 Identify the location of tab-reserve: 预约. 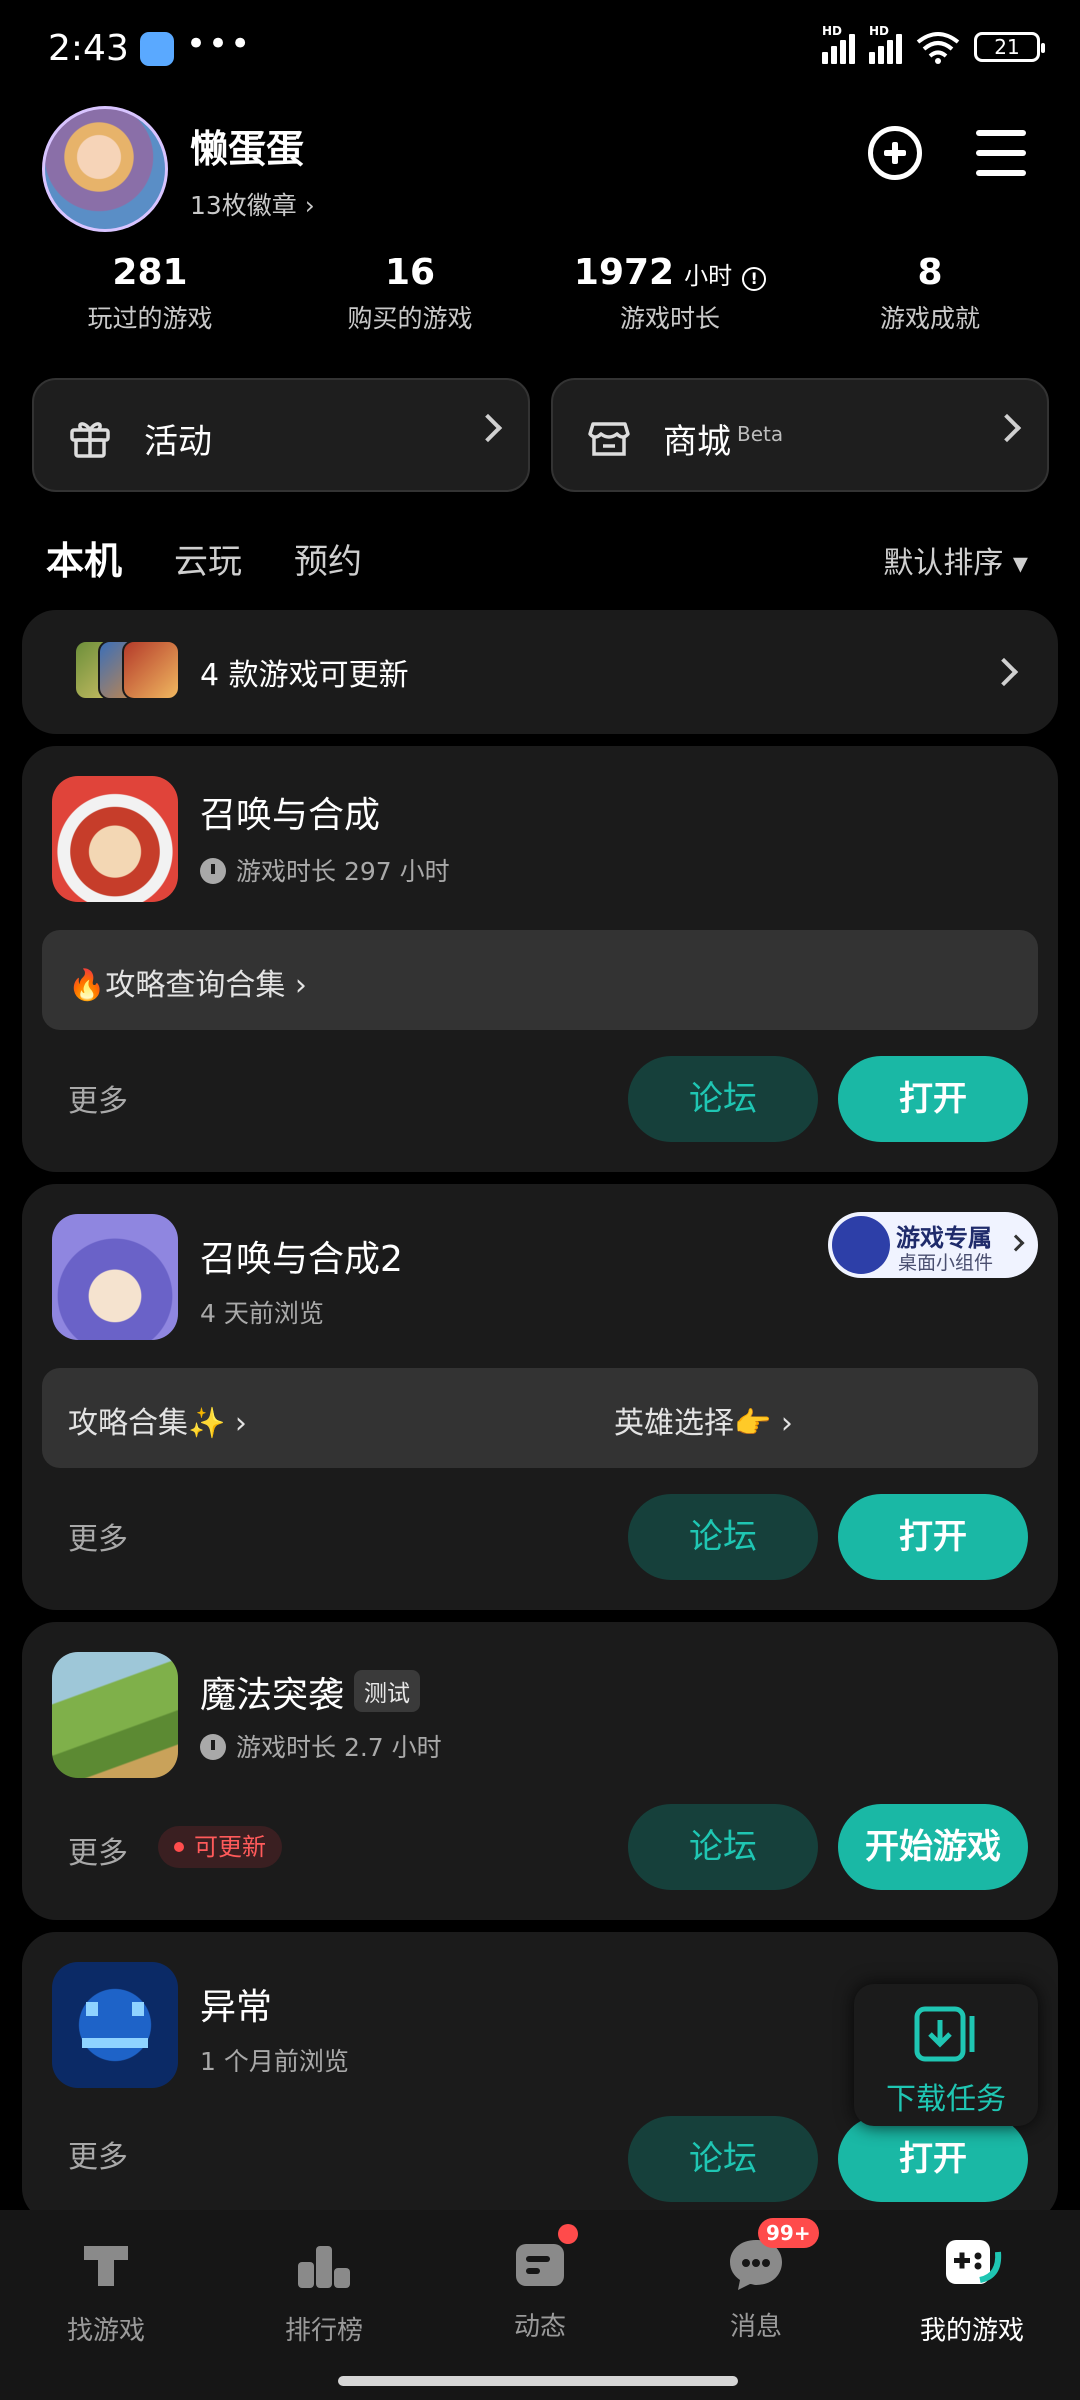
(328, 558).